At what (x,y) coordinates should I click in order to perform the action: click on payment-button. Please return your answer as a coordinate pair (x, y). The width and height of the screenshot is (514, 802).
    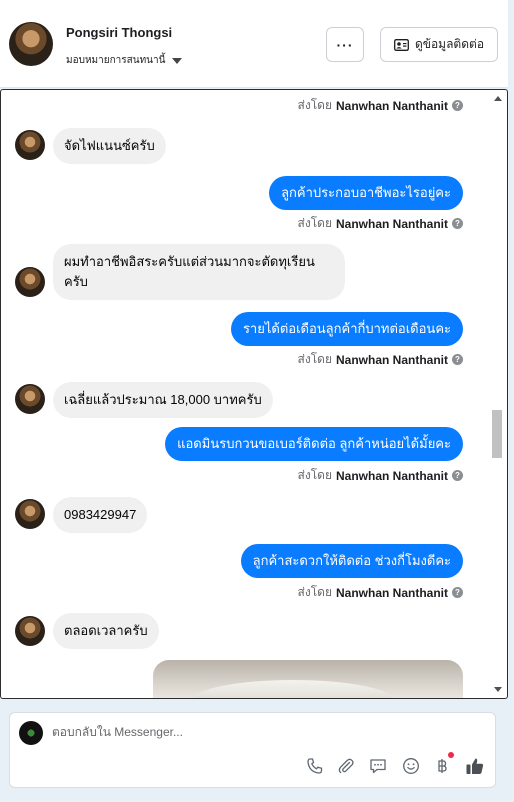
    Looking at the image, I should click on (442, 764).